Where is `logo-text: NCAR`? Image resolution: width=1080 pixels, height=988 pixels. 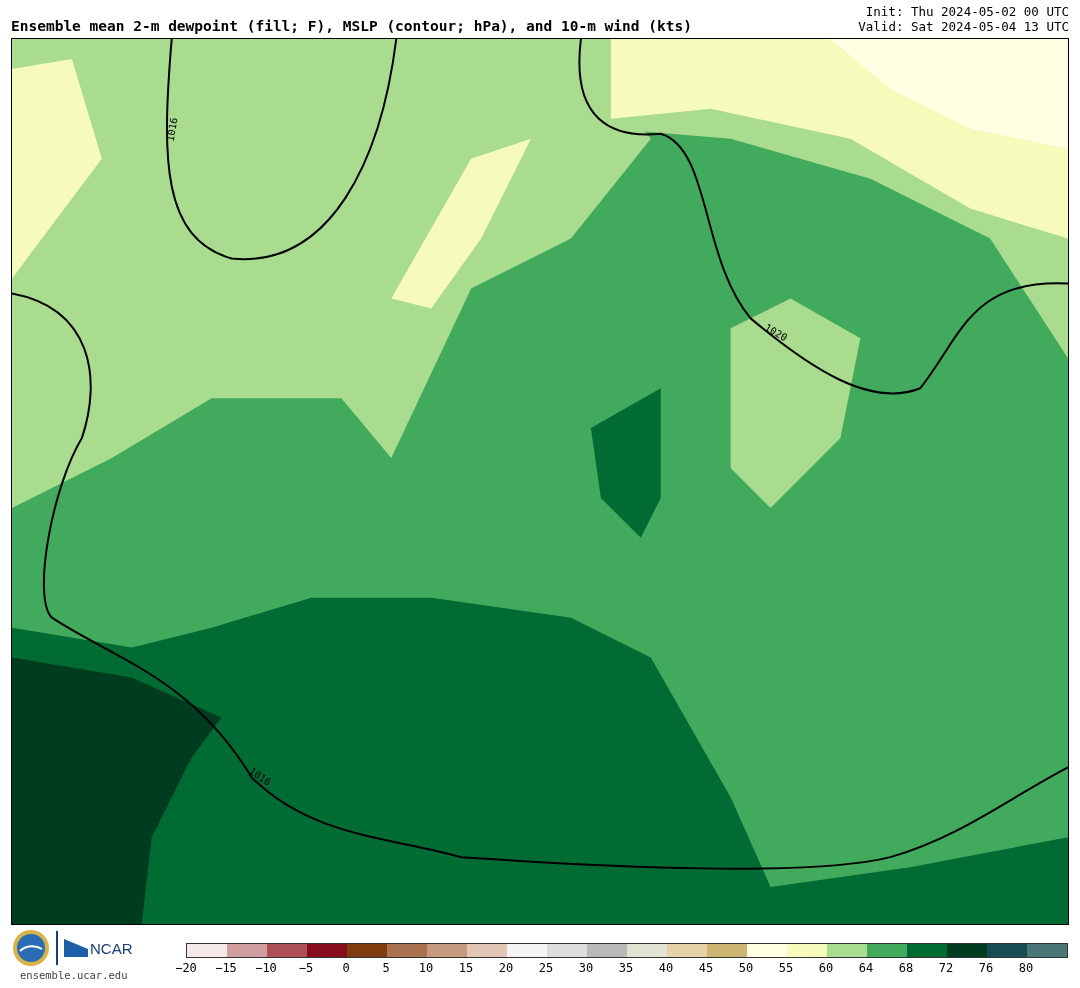
logo-text: NCAR is located at coordinates (111, 948).